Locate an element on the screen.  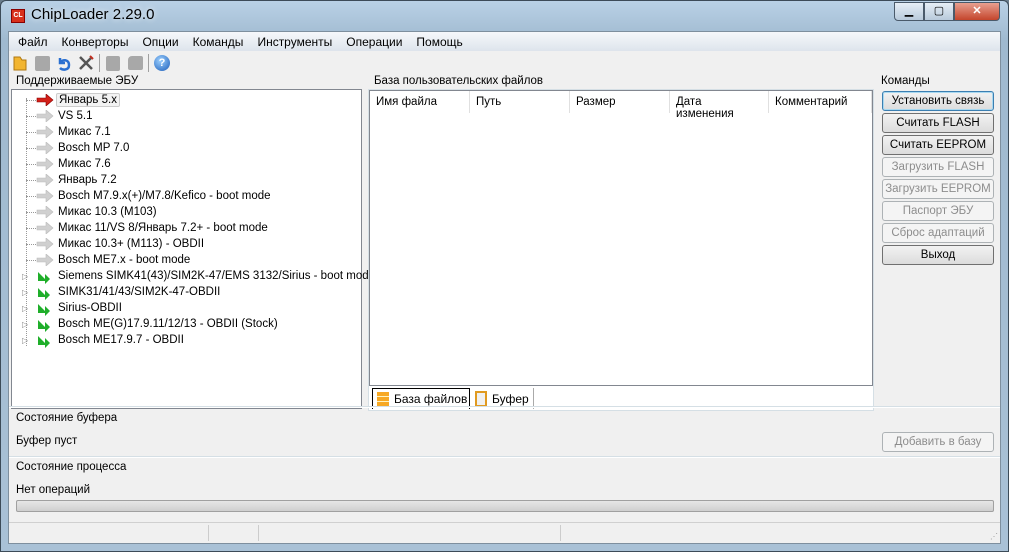
tree-item-label: Bosch ME17.9.7 - OBDII is located at coordinates (121, 340).